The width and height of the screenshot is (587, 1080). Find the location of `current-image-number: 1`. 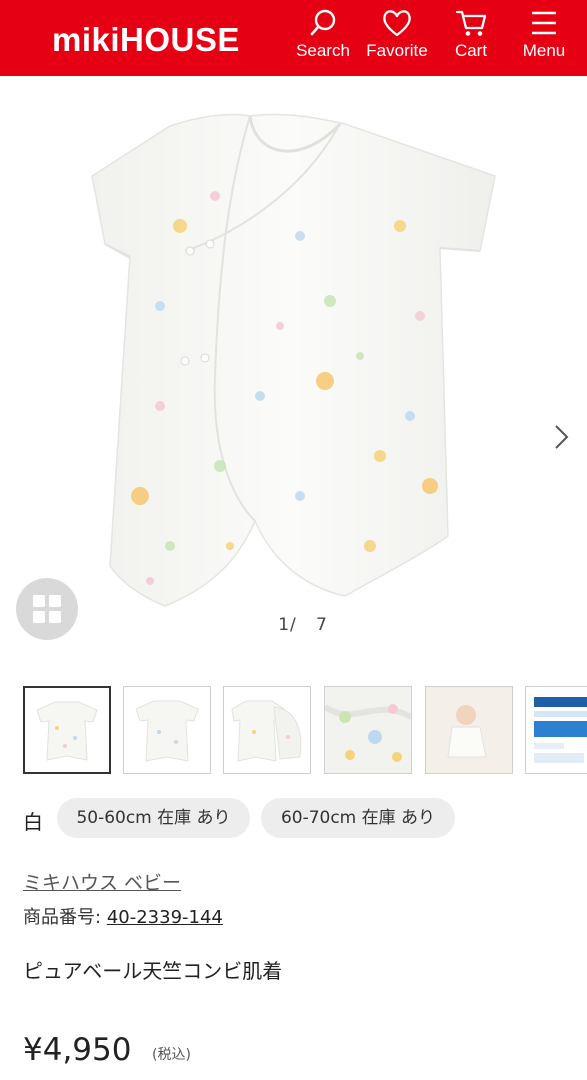

current-image-number: 1 is located at coordinates (284, 625).